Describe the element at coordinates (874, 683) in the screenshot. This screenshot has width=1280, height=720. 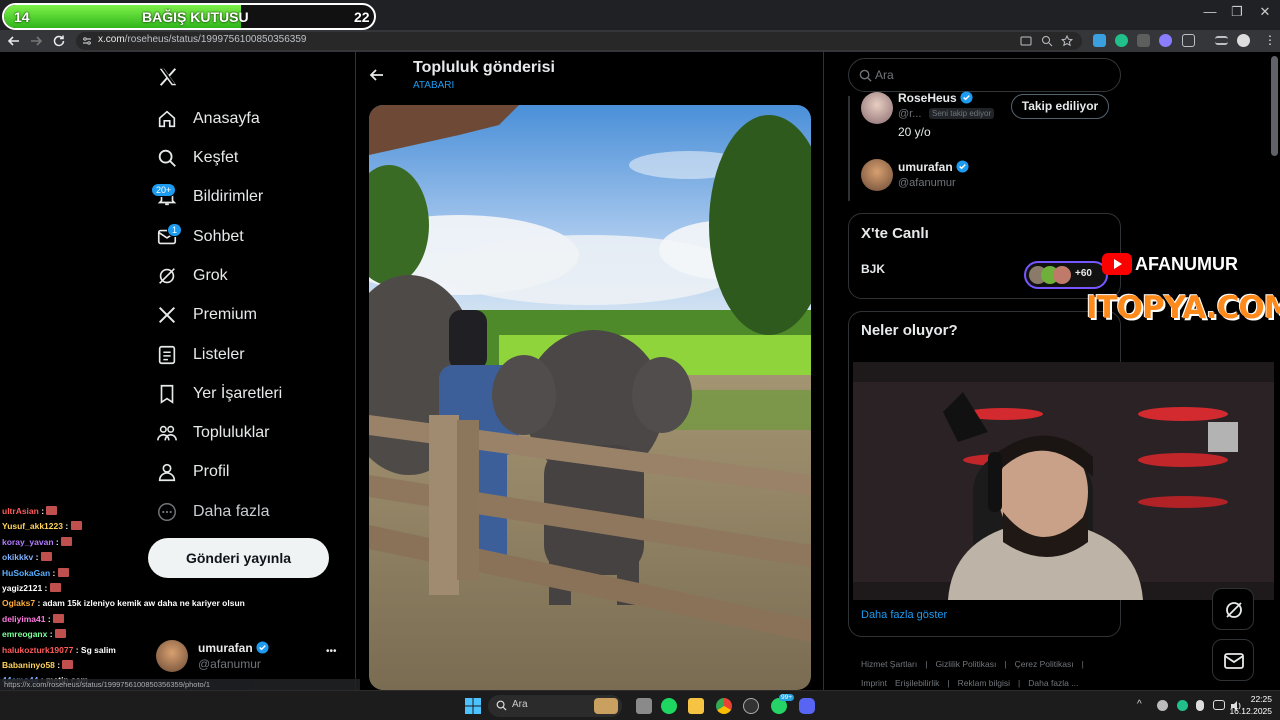
I see `footer-link: Imprint` at that location.